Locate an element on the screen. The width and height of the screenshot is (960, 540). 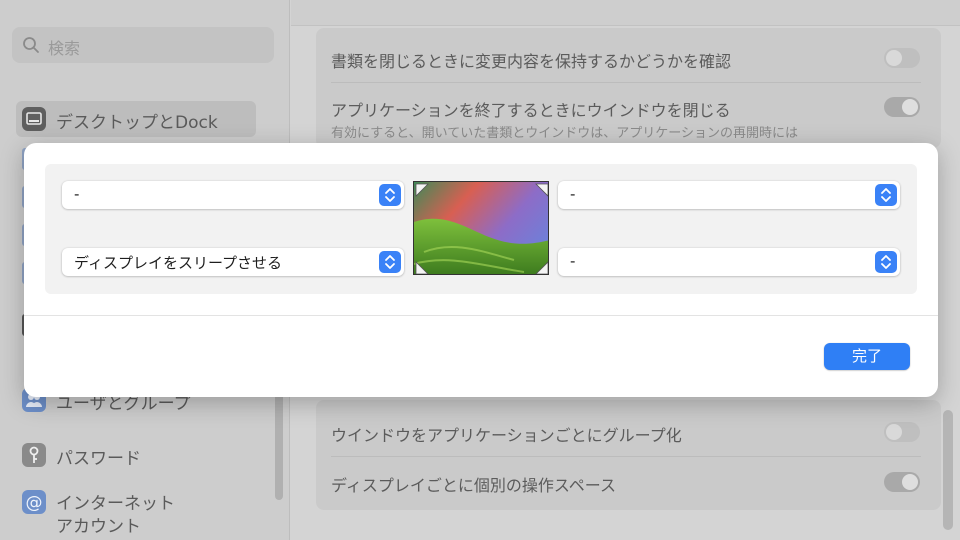
sidebar-item-label-line2: アカウント is located at coordinates (98, 527).